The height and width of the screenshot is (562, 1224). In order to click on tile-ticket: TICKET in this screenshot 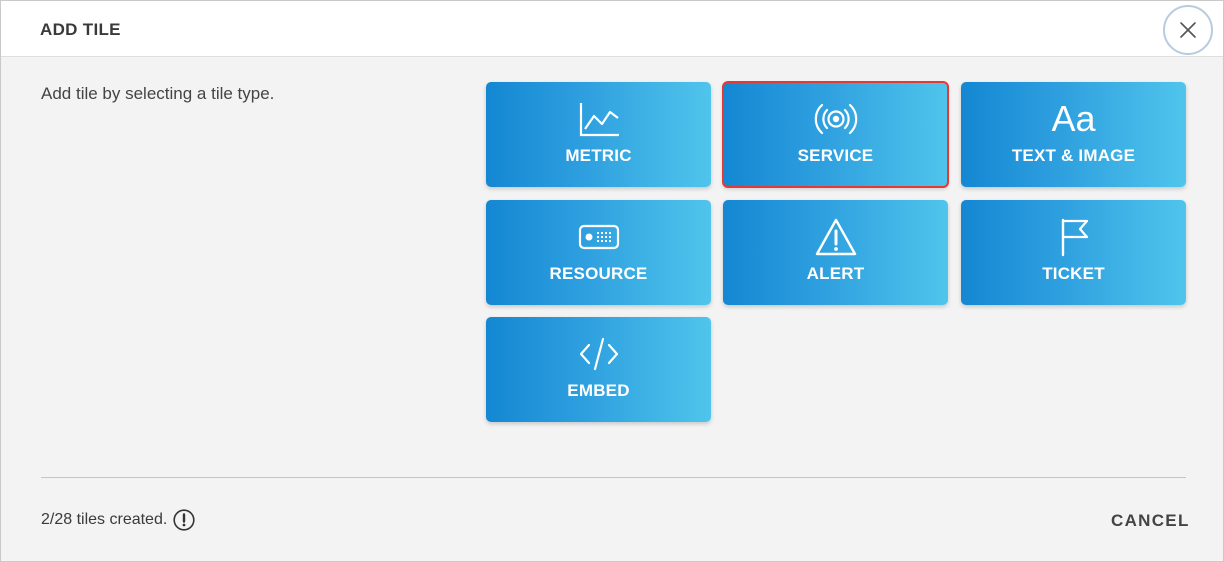, I will do `click(1073, 252)`.